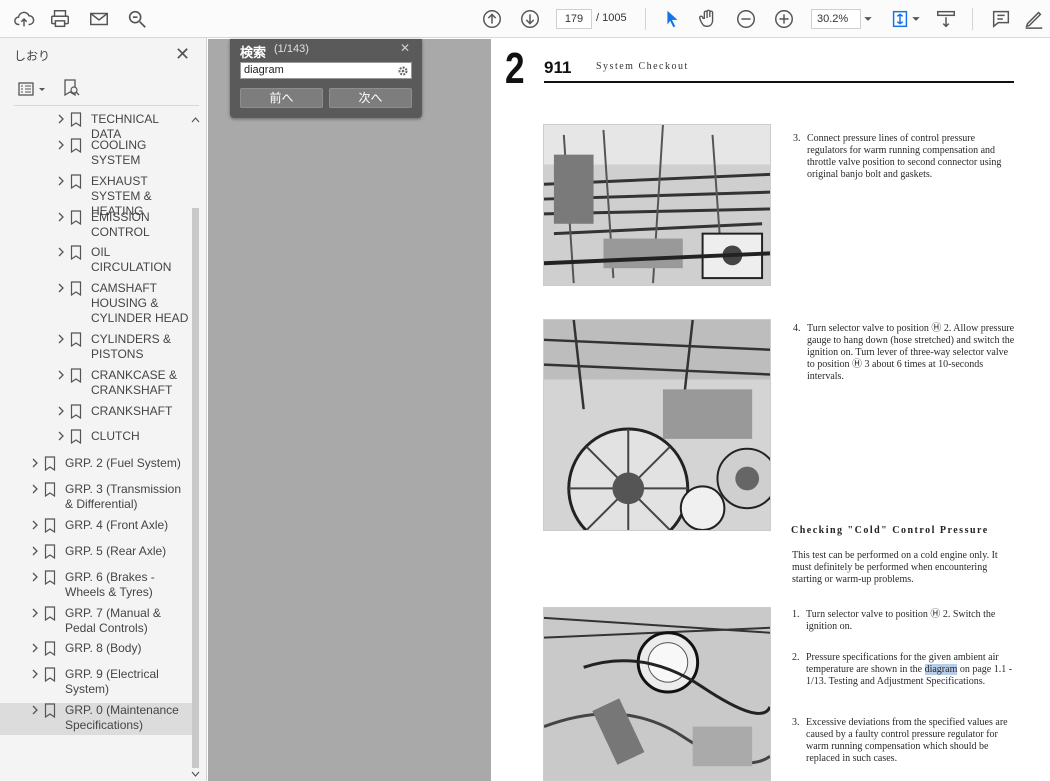  What do you see at coordinates (99, 19) in the screenshot?
I see `email-icon` at bounding box center [99, 19].